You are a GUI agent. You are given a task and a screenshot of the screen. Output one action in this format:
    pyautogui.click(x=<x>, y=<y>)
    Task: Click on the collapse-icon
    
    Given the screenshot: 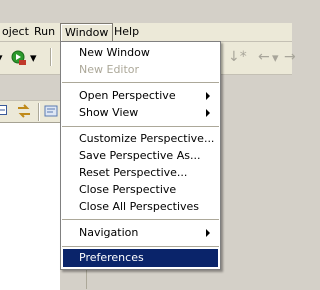 What is the action you would take?
    pyautogui.click(x=4, y=112)
    